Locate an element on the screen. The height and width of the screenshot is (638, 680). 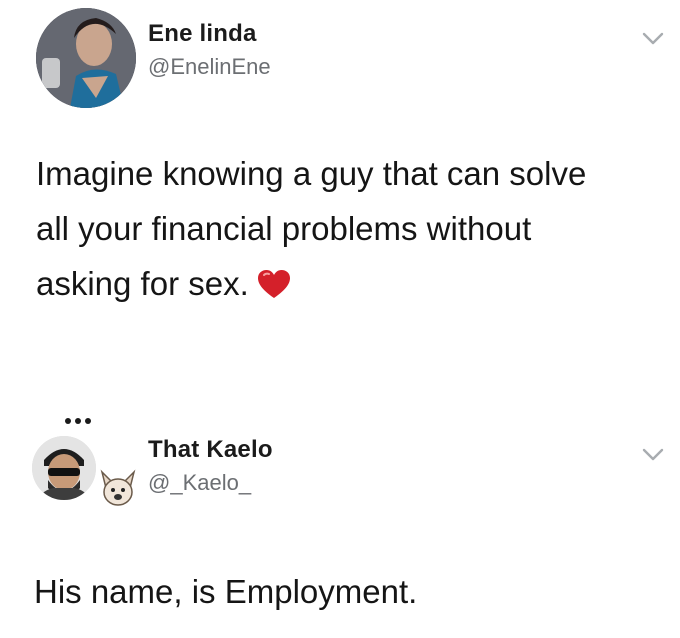
author-handle: @_Kaelo_ is located at coordinates (199, 483).